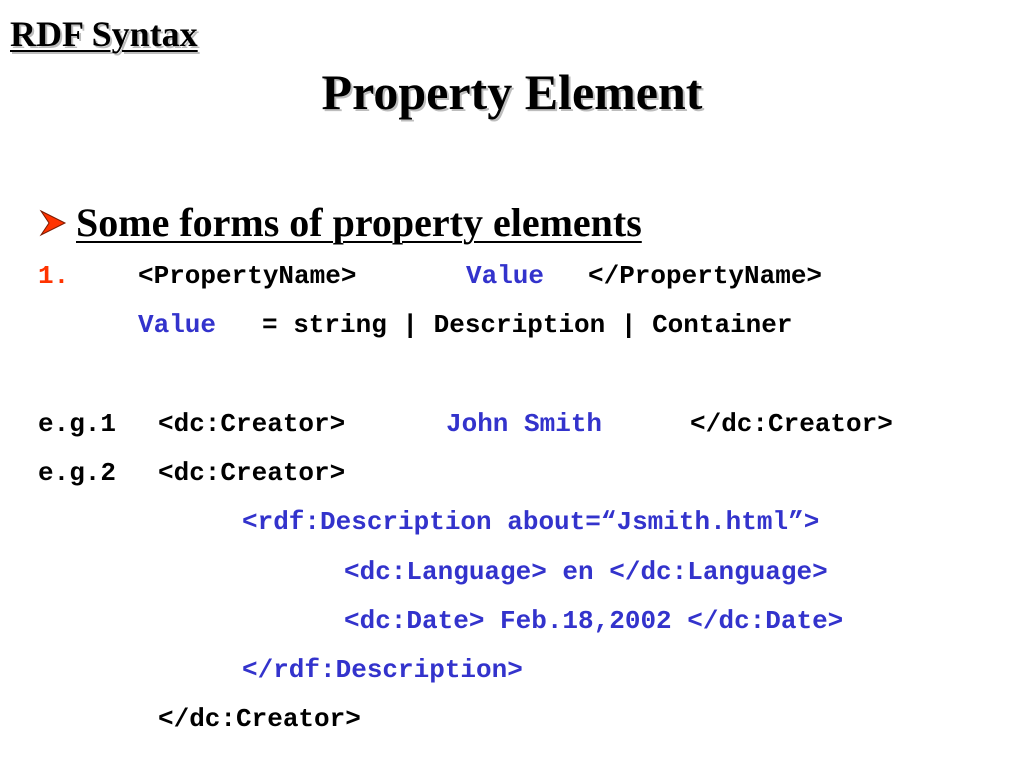 Image resolution: width=1024 pixels, height=768 pixels. I want to click on example2-date-line: <dc:Date> Feb.18,2002 </dc:Date>, so click(594, 621).